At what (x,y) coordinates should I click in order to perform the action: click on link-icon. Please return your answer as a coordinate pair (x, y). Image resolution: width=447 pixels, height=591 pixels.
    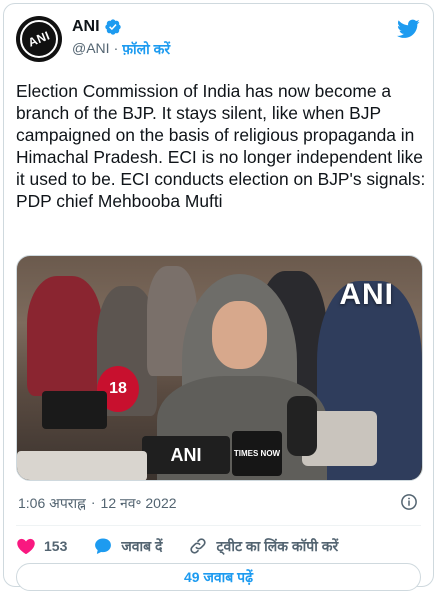
    Looking at the image, I should click on (198, 546).